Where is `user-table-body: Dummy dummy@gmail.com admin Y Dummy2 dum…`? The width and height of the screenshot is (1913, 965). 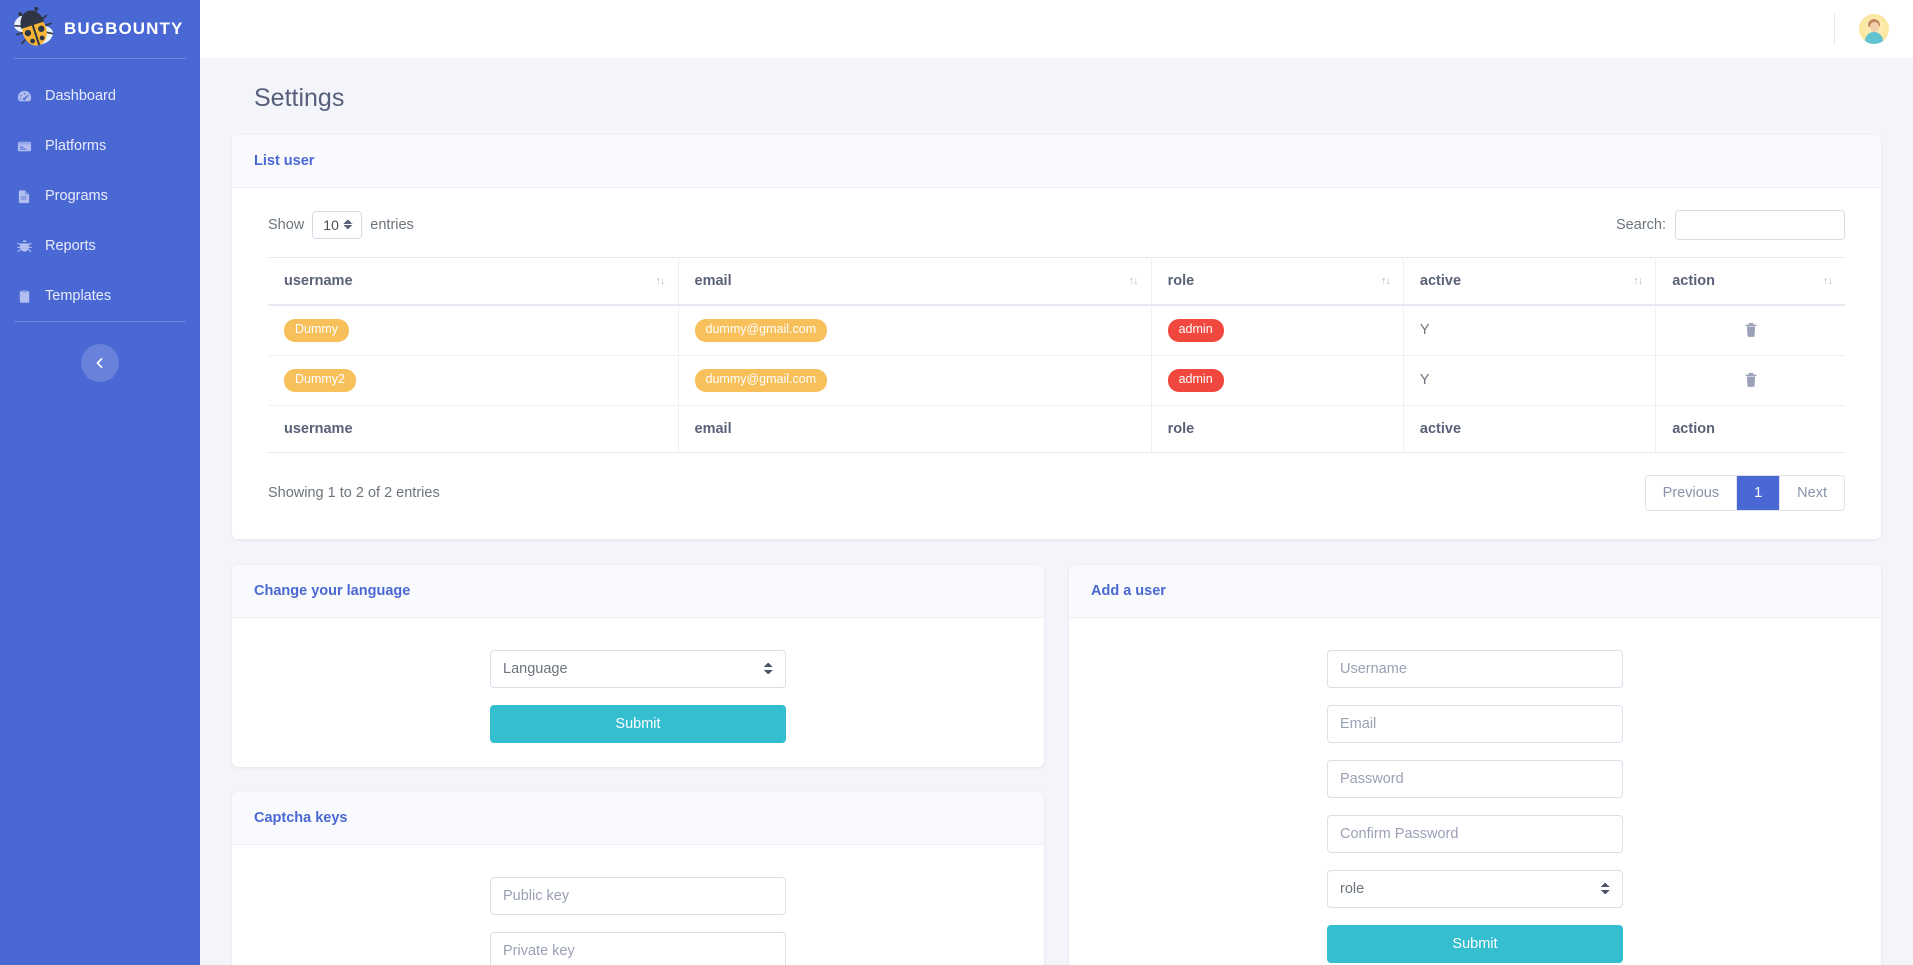
user-table-body: Dummy dummy@gmail.com admin Y Dummy2 dum… is located at coordinates (1056, 355).